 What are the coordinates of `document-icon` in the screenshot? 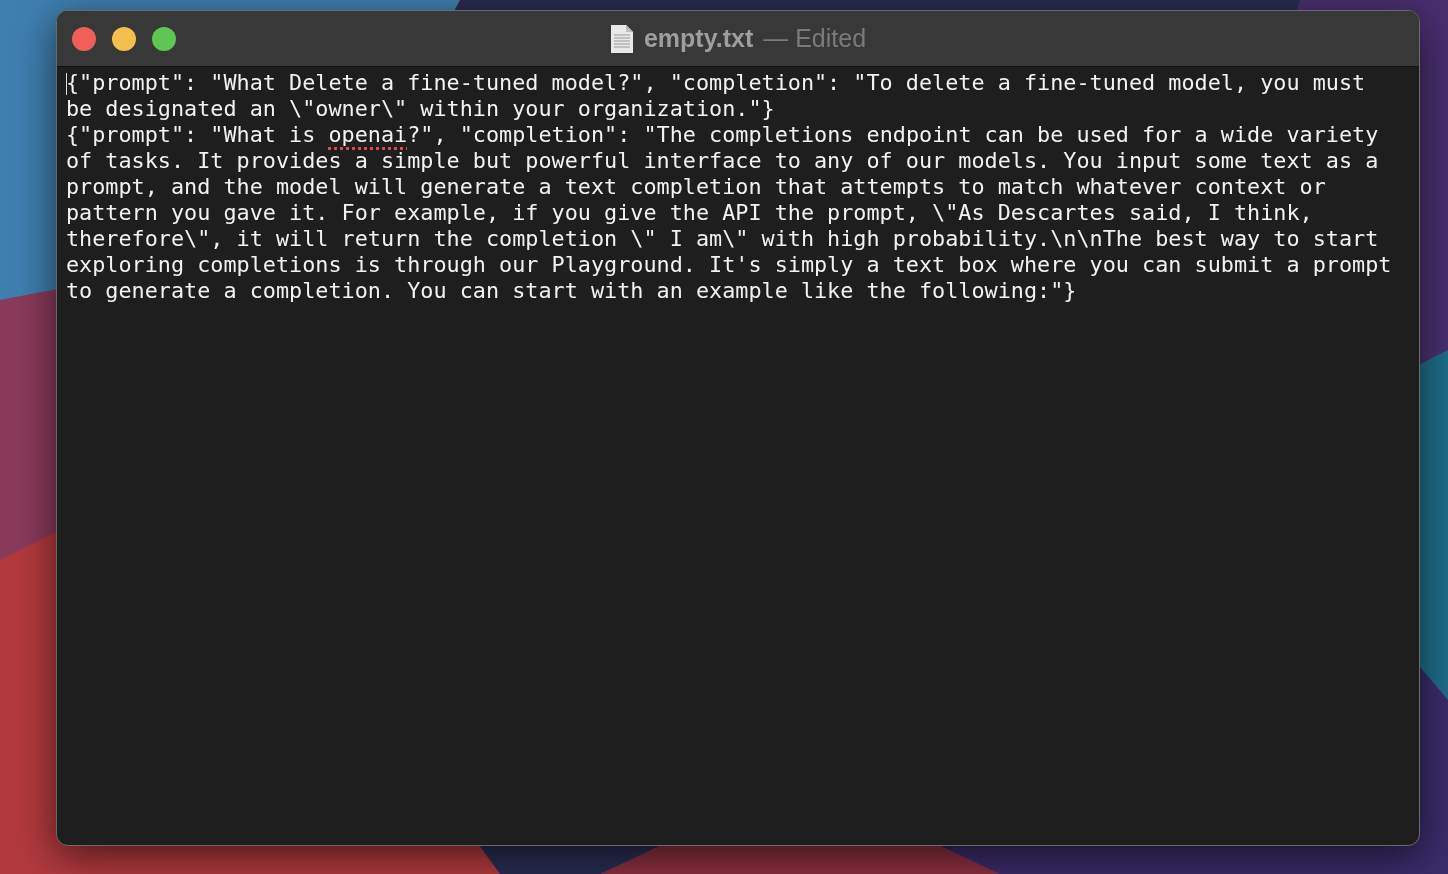 It's located at (621, 38).